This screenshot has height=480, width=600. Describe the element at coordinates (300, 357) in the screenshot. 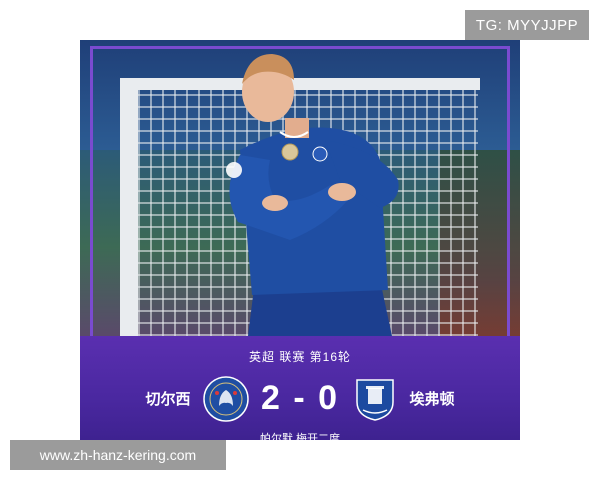

I see `competition-label: 英超 联赛 第16轮` at that location.